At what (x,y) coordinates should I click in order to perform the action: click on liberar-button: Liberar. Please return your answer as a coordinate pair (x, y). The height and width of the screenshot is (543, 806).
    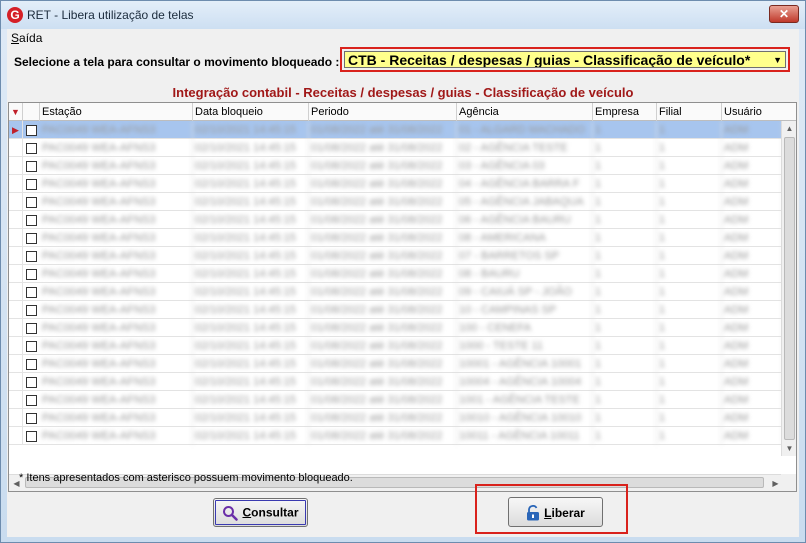
    Looking at the image, I should click on (555, 512).